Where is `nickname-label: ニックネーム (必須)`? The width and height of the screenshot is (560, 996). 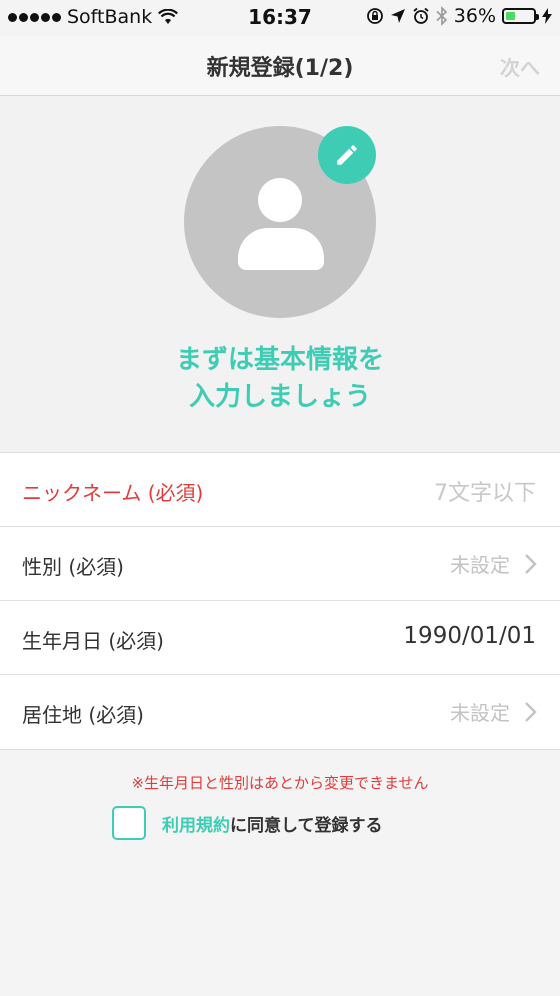 nickname-label: ニックネーム (必須) is located at coordinates (113, 493).